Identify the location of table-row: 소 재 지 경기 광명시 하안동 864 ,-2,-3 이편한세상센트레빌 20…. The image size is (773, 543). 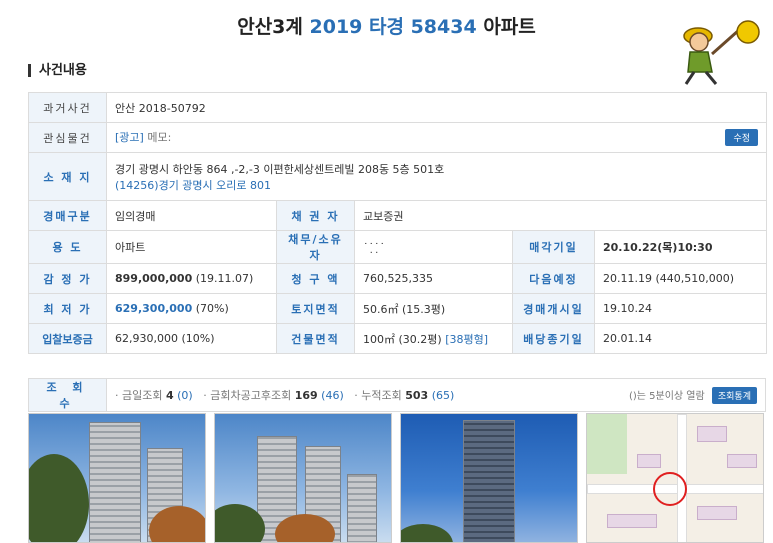
(398, 176).